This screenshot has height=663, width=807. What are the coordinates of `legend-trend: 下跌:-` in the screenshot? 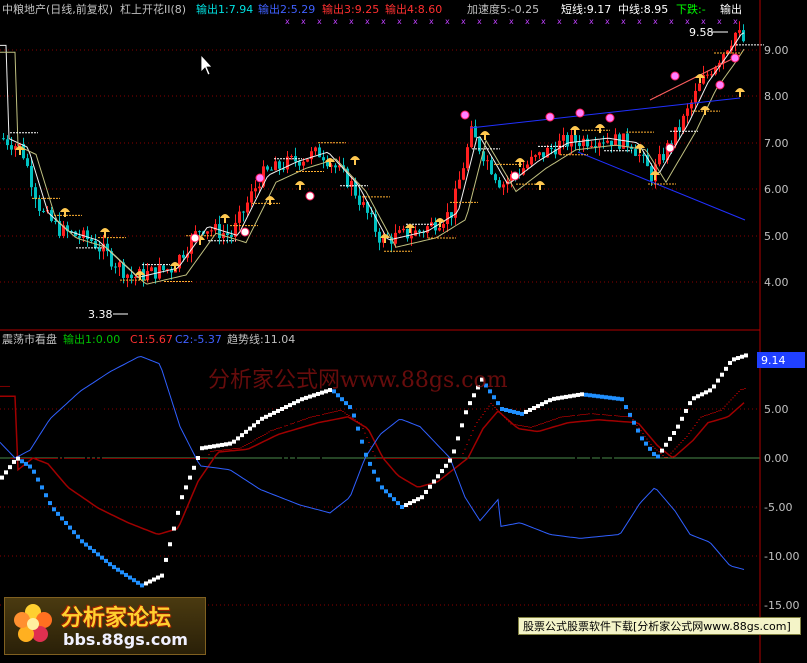 It's located at (691, 9).